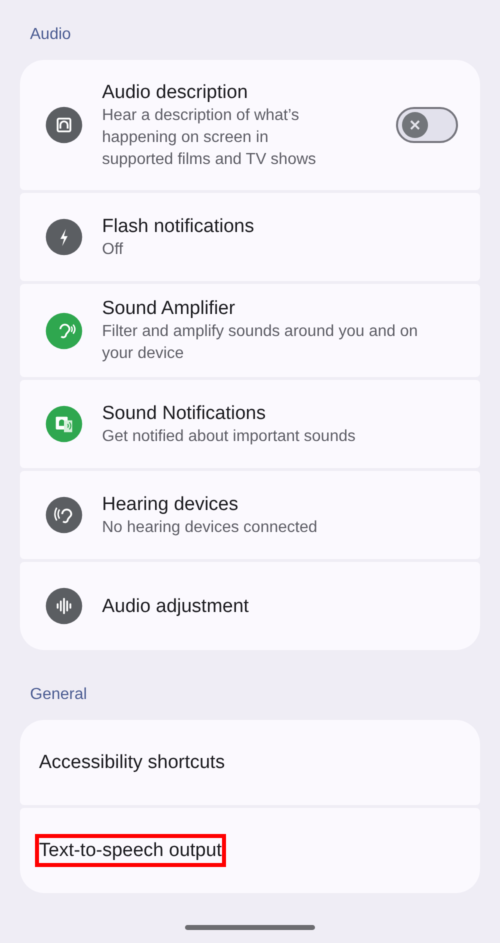 The image size is (500, 943). I want to click on item-title: Audio description, so click(175, 92).